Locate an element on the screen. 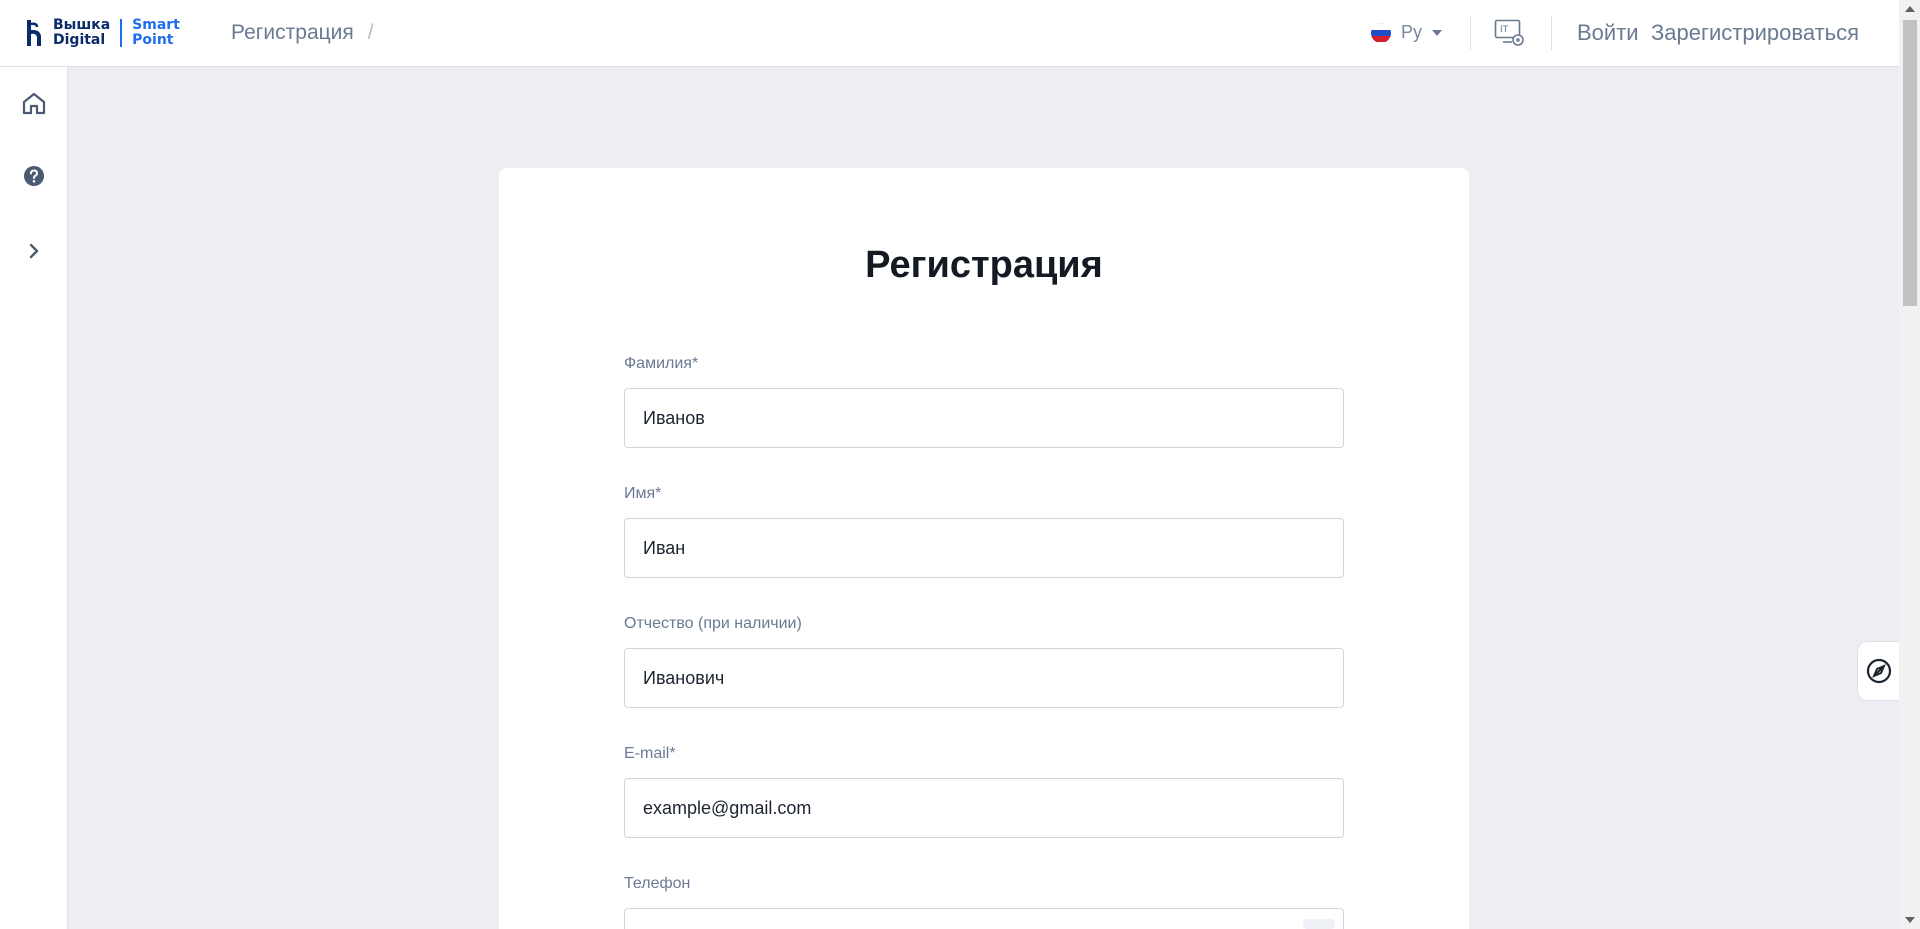  logo-brand-line-2: Point is located at coordinates (153, 40).